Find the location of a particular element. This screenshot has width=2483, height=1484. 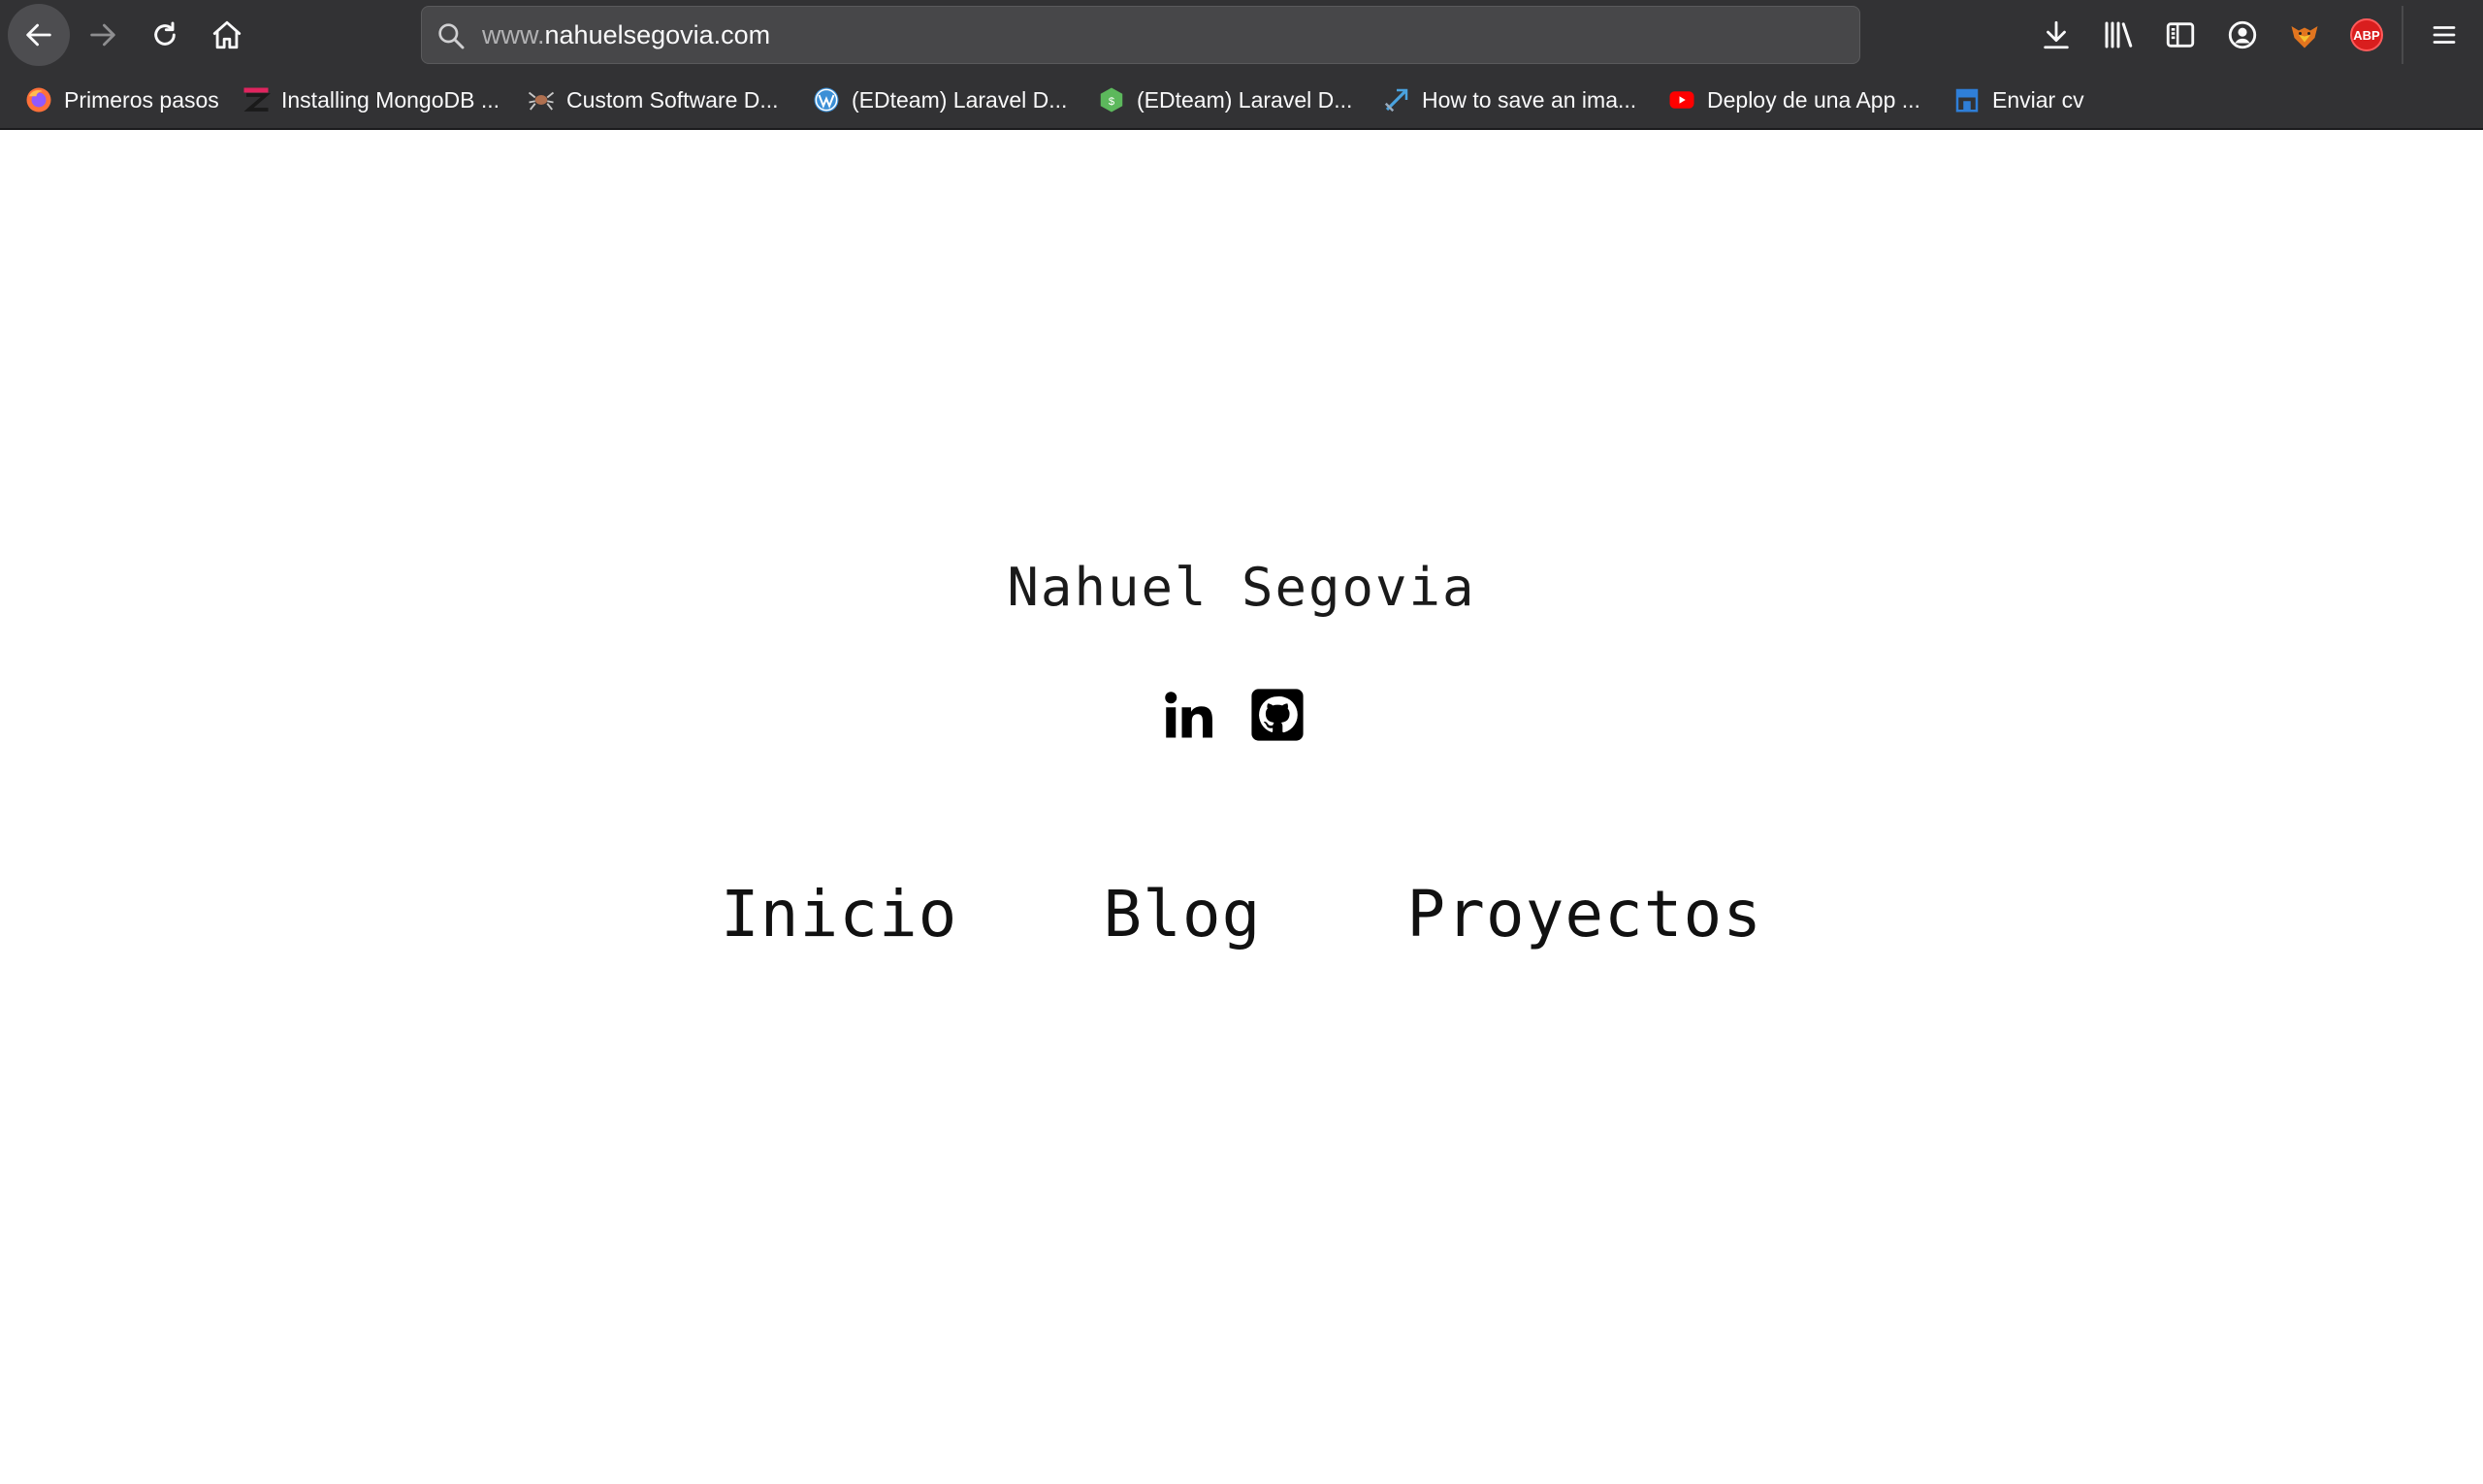

menu-button is located at coordinates (2444, 35).